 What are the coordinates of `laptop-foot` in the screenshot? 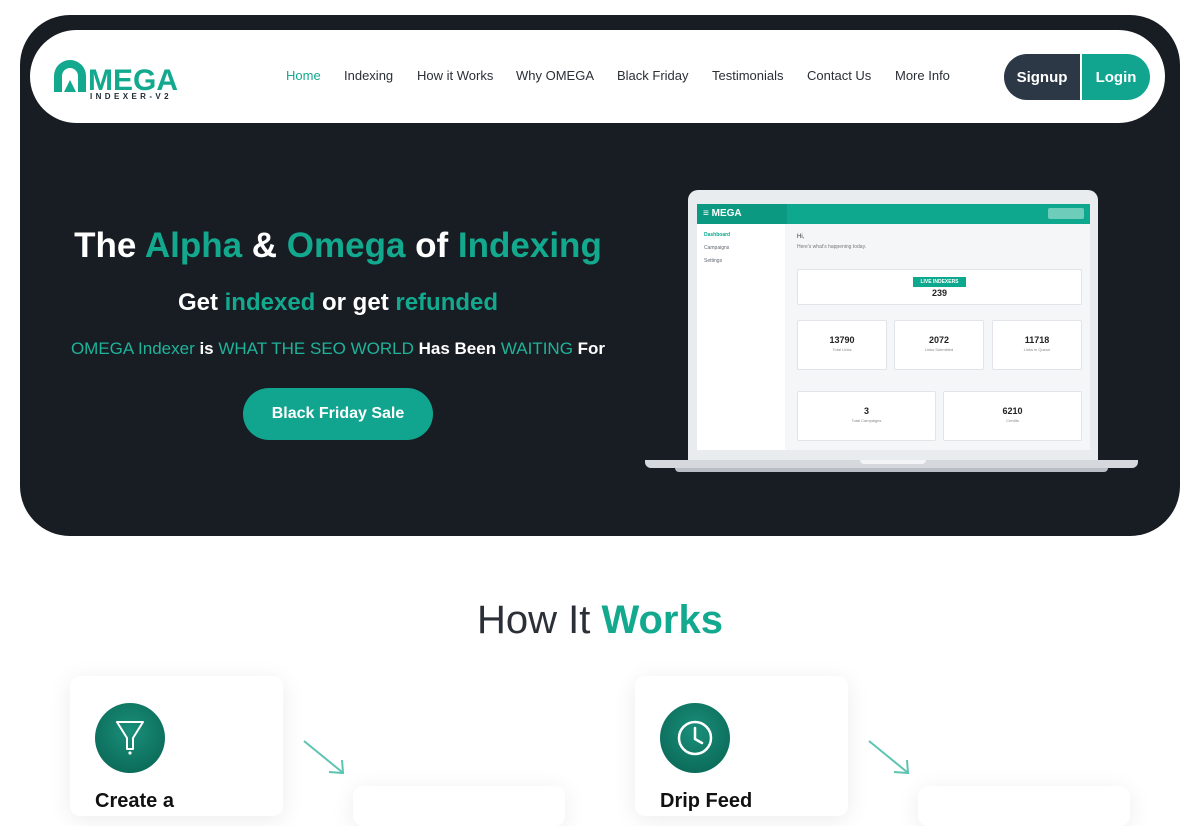 It's located at (891, 470).